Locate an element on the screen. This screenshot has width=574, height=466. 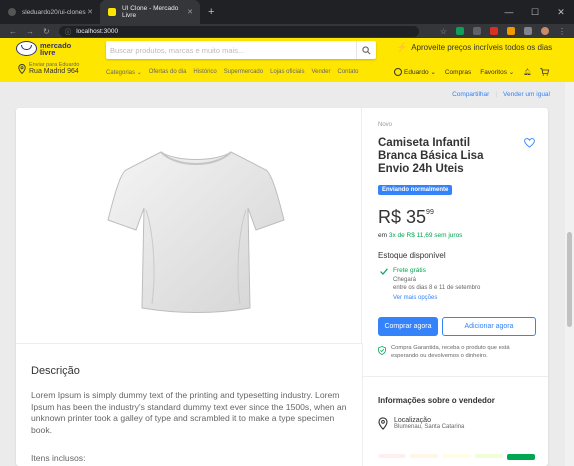
minimize-icon: — is located at coordinates (509, 12).